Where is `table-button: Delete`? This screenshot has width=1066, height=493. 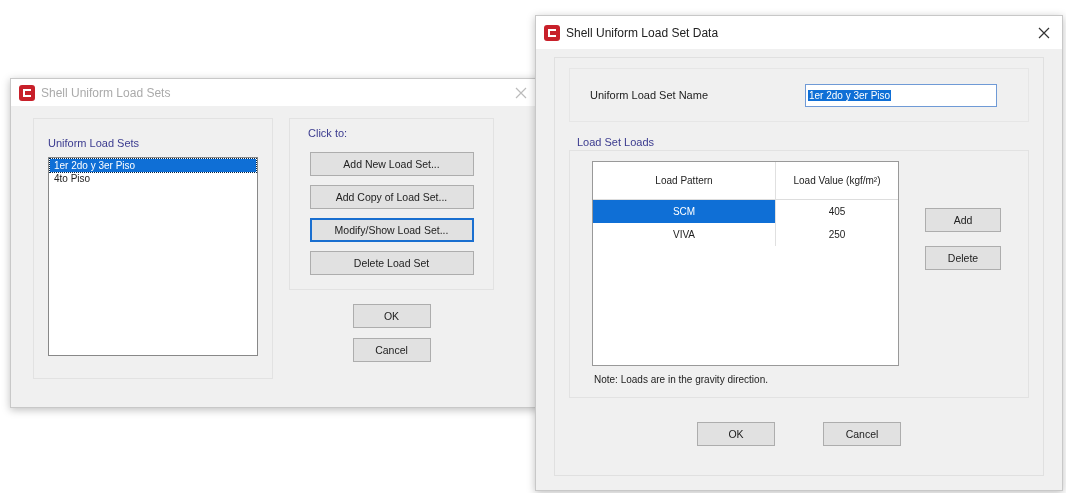
table-button: Delete is located at coordinates (963, 258).